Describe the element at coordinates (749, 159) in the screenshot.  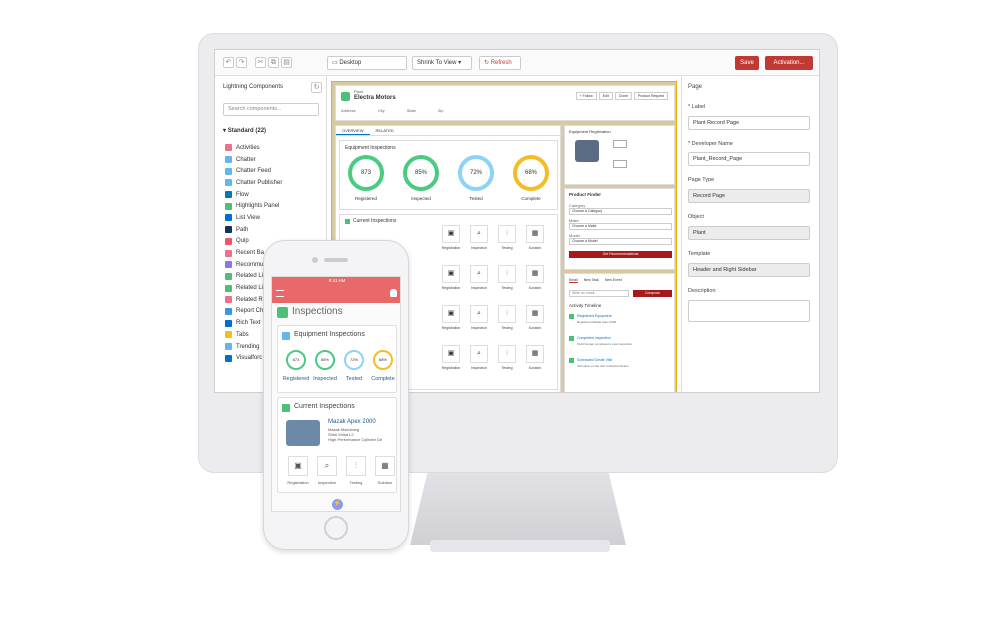
I see `developer-name-field: Plant_Record_Page` at that location.